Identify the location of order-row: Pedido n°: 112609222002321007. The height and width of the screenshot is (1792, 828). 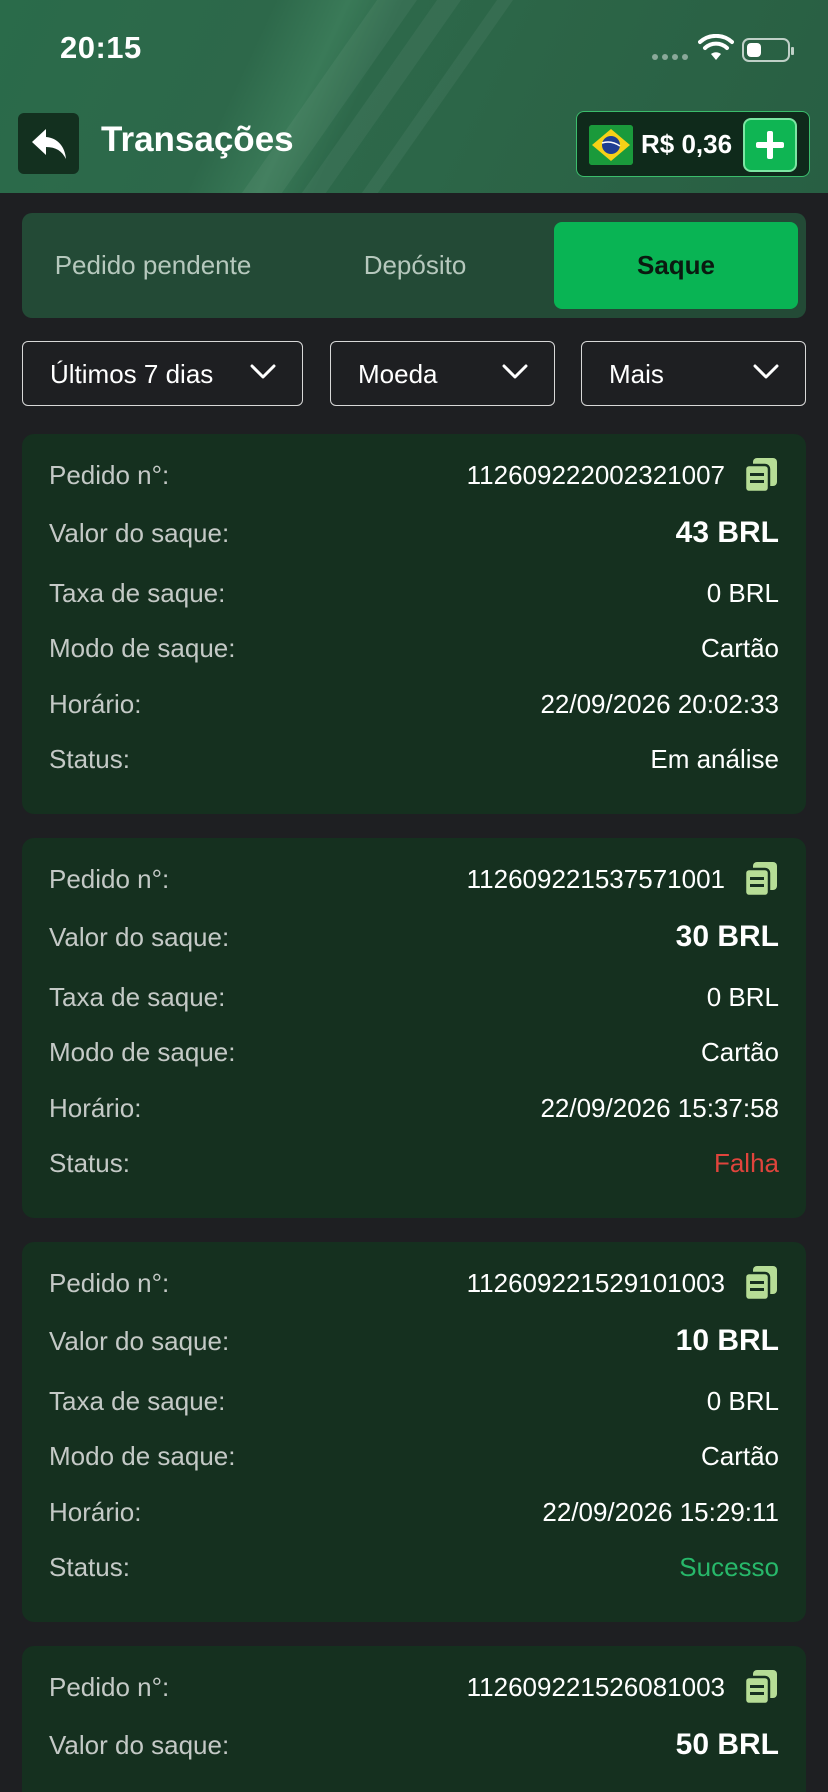
(414, 476).